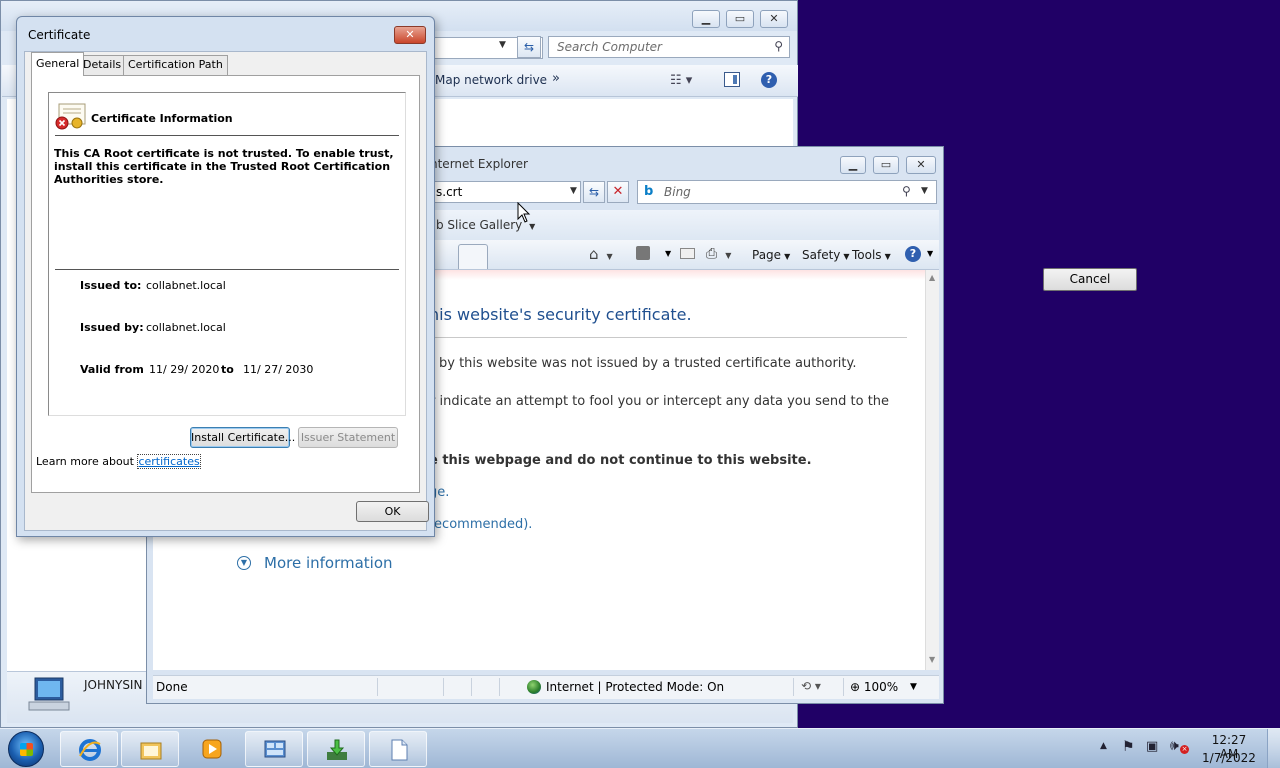  Describe the element at coordinates (26, 749) in the screenshot. I see `start-button` at that location.